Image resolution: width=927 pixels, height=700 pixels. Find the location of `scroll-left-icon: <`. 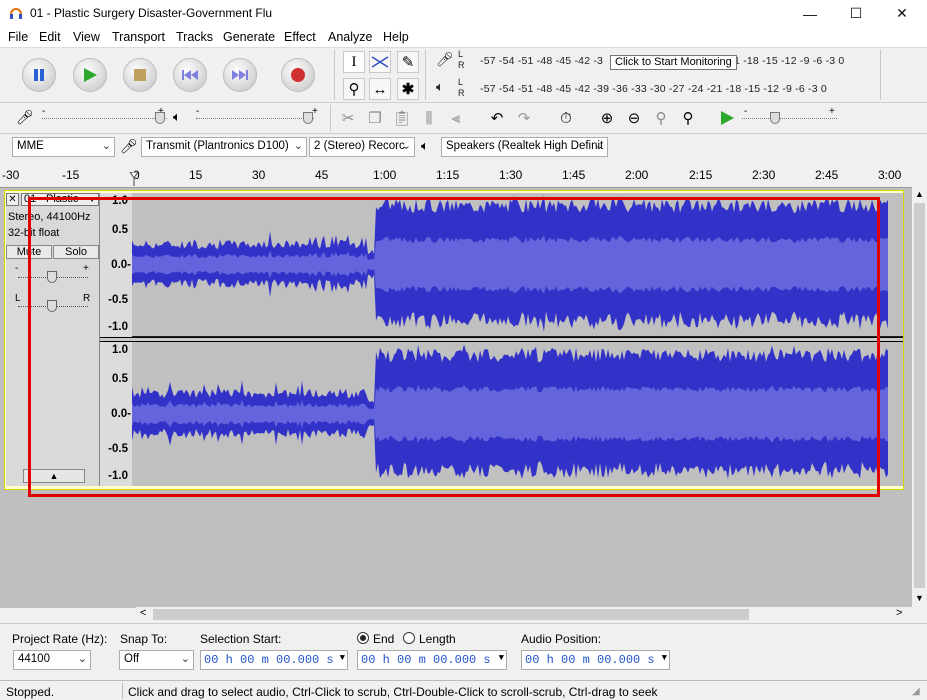

scroll-left-icon: < is located at coordinates (143, 613).